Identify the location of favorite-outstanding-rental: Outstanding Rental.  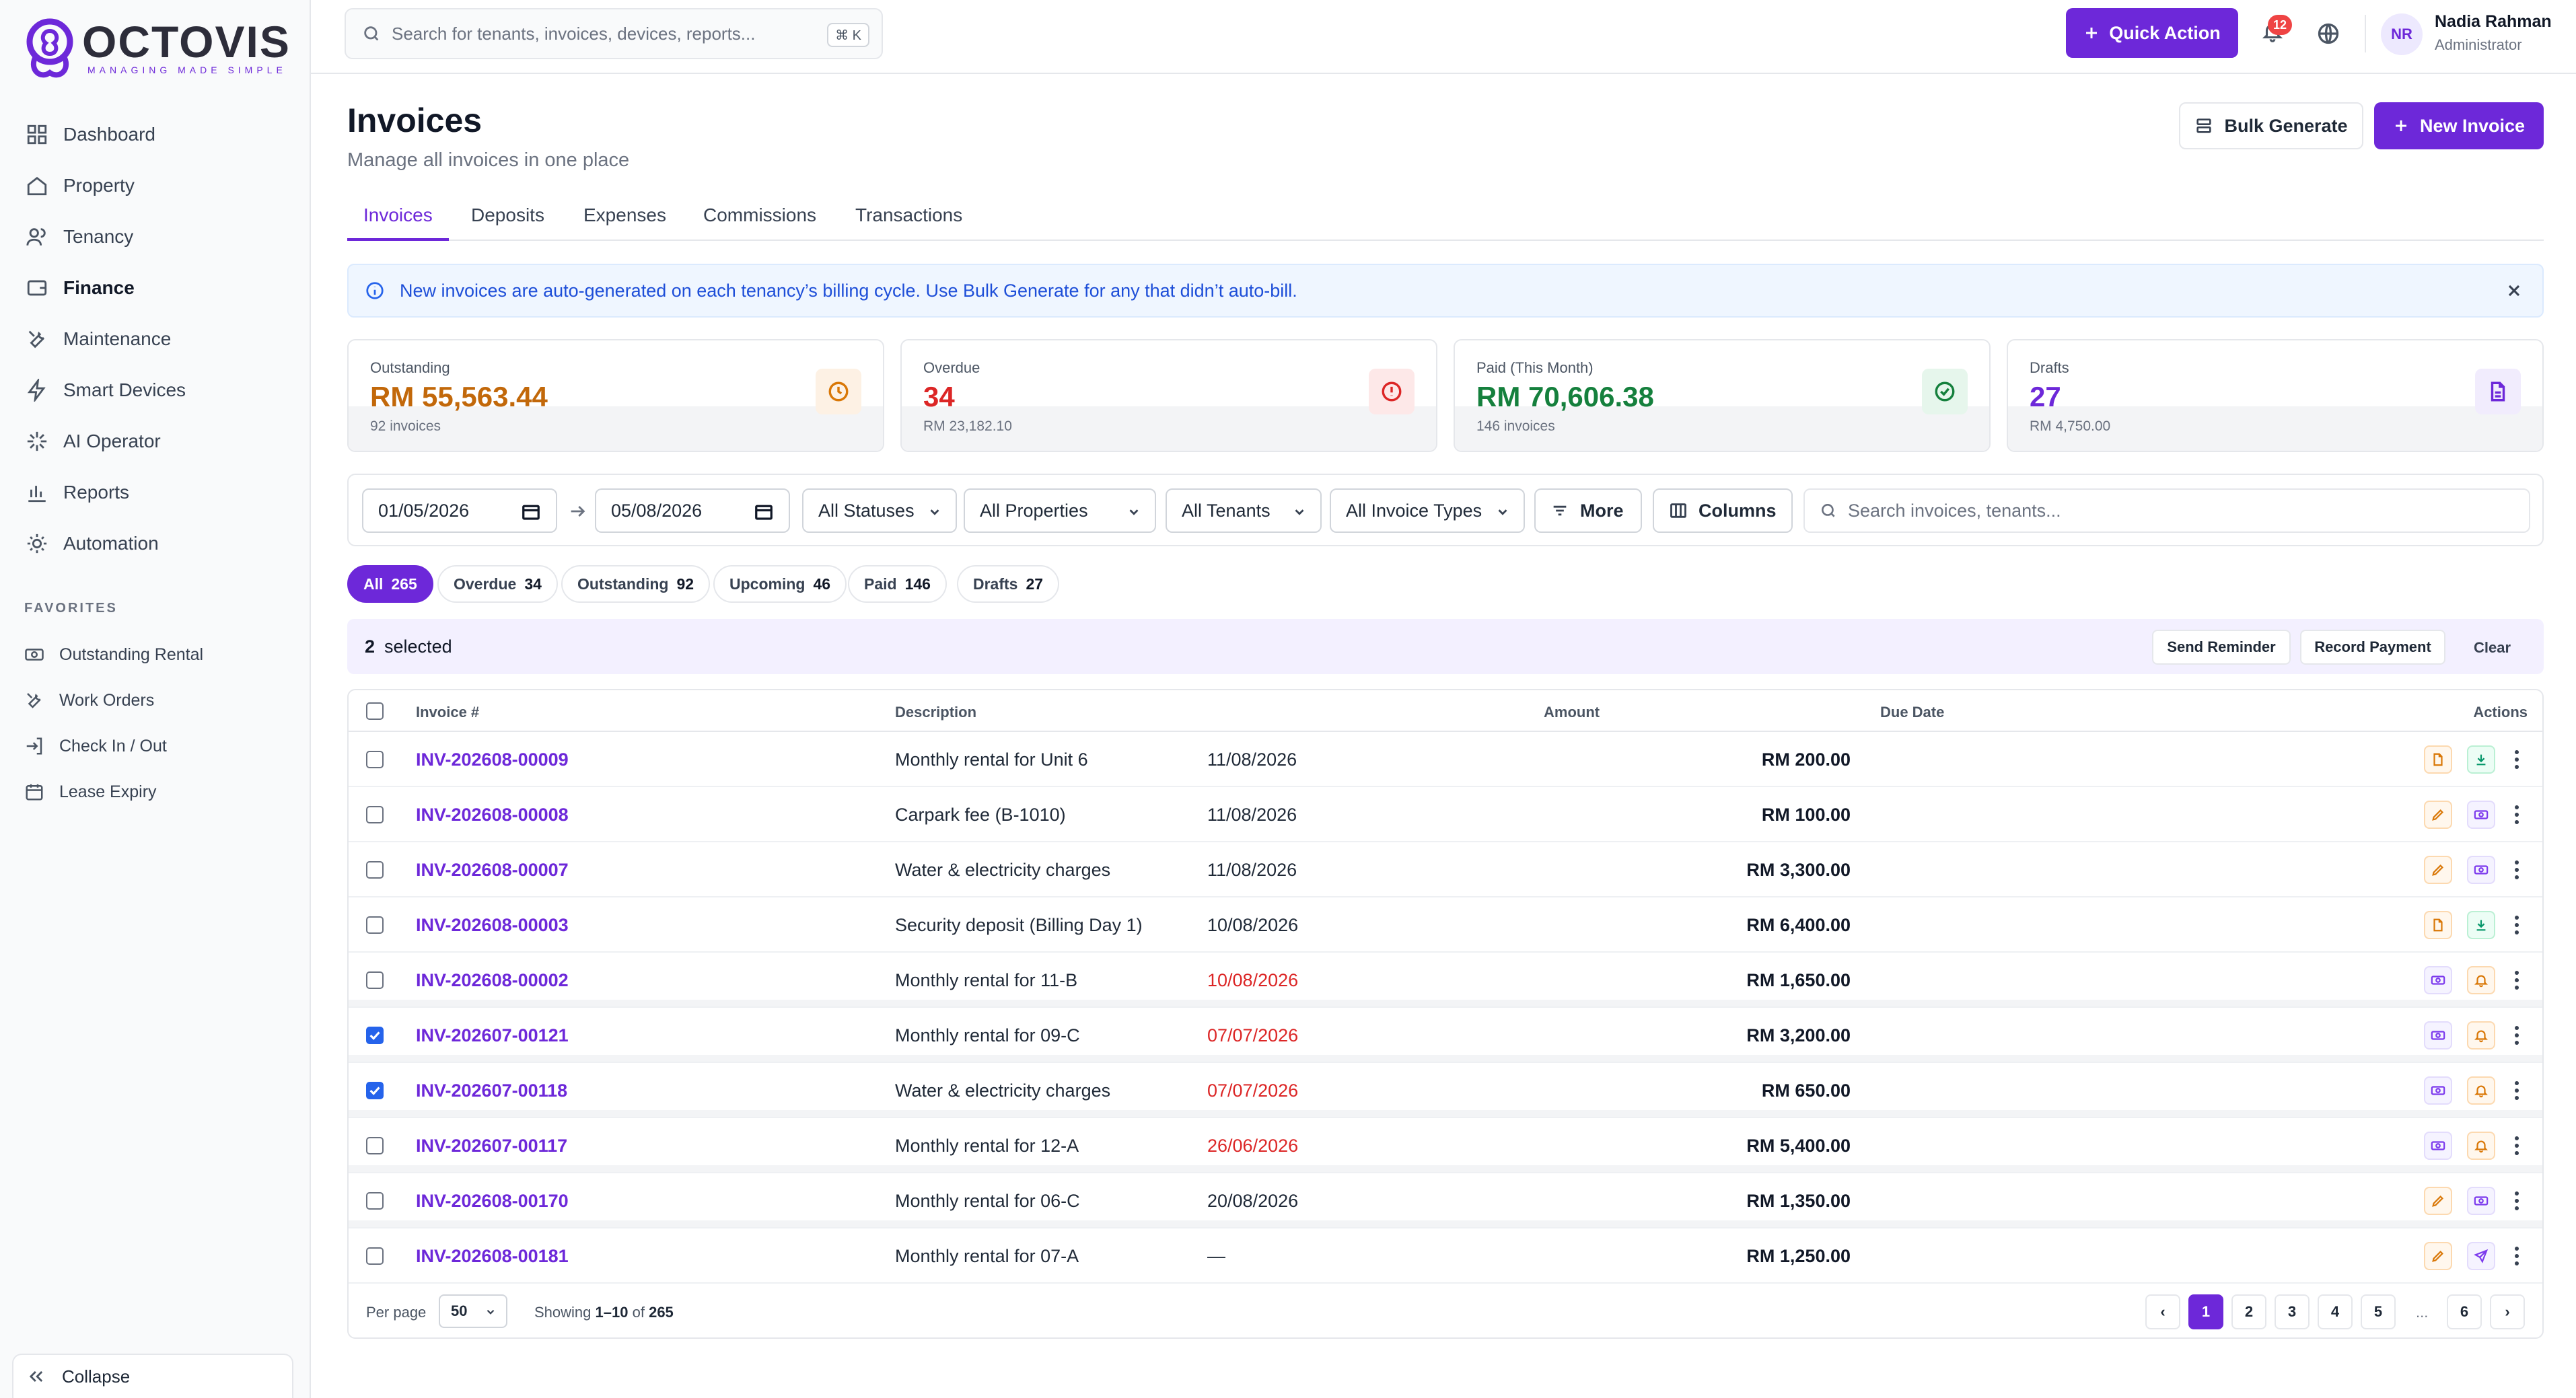
(155, 654).